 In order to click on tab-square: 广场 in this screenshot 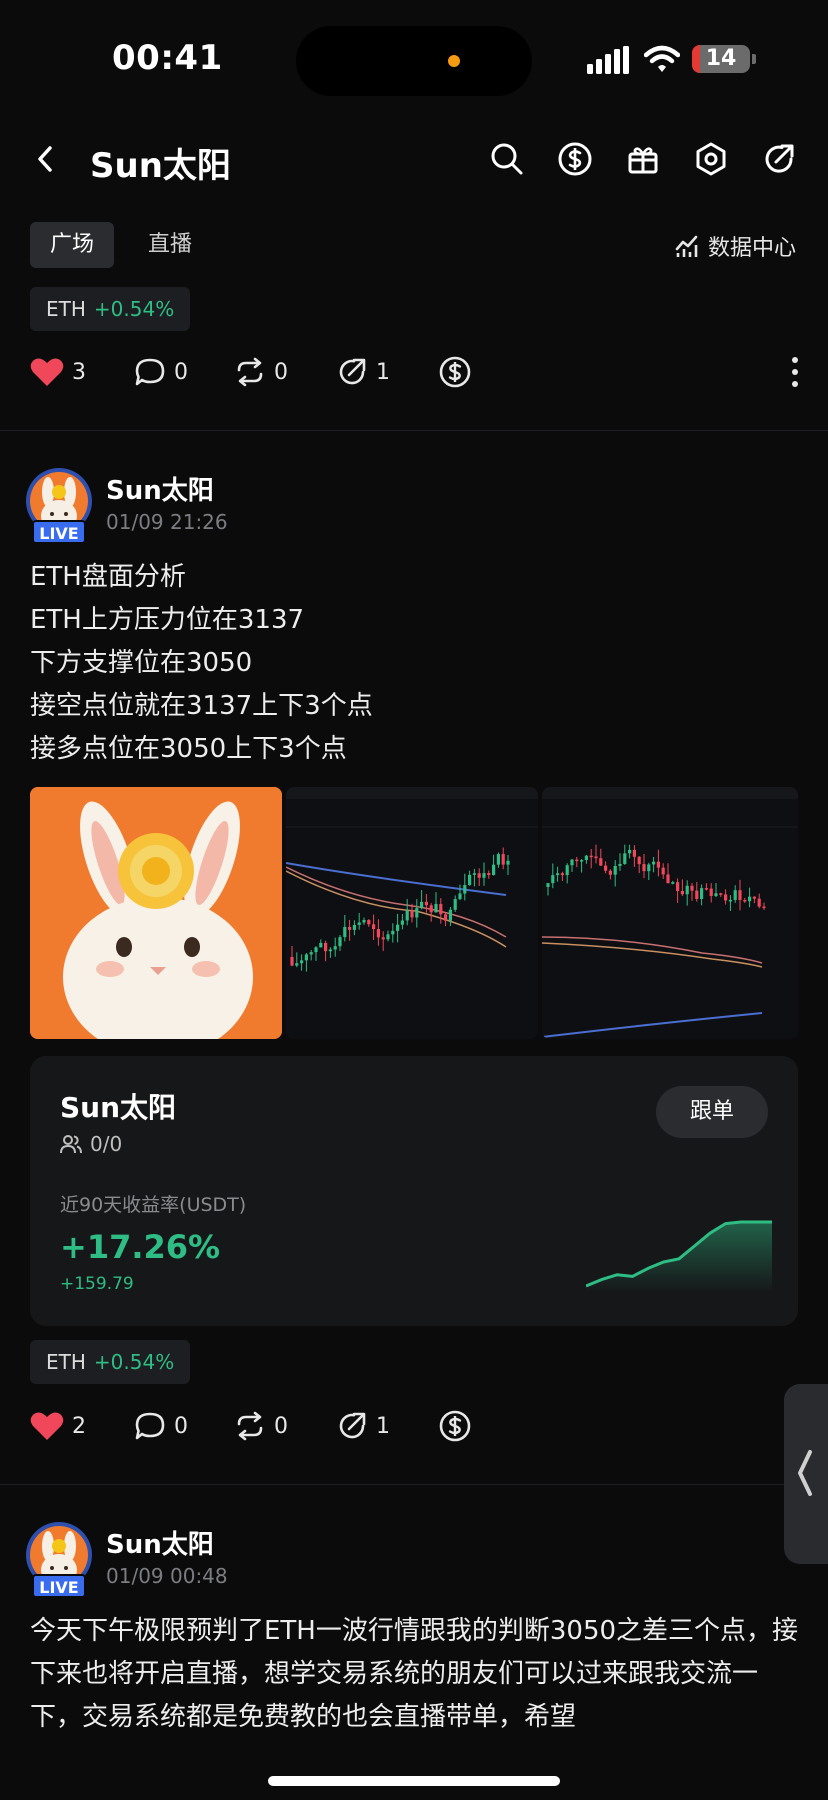, I will do `click(72, 245)`.